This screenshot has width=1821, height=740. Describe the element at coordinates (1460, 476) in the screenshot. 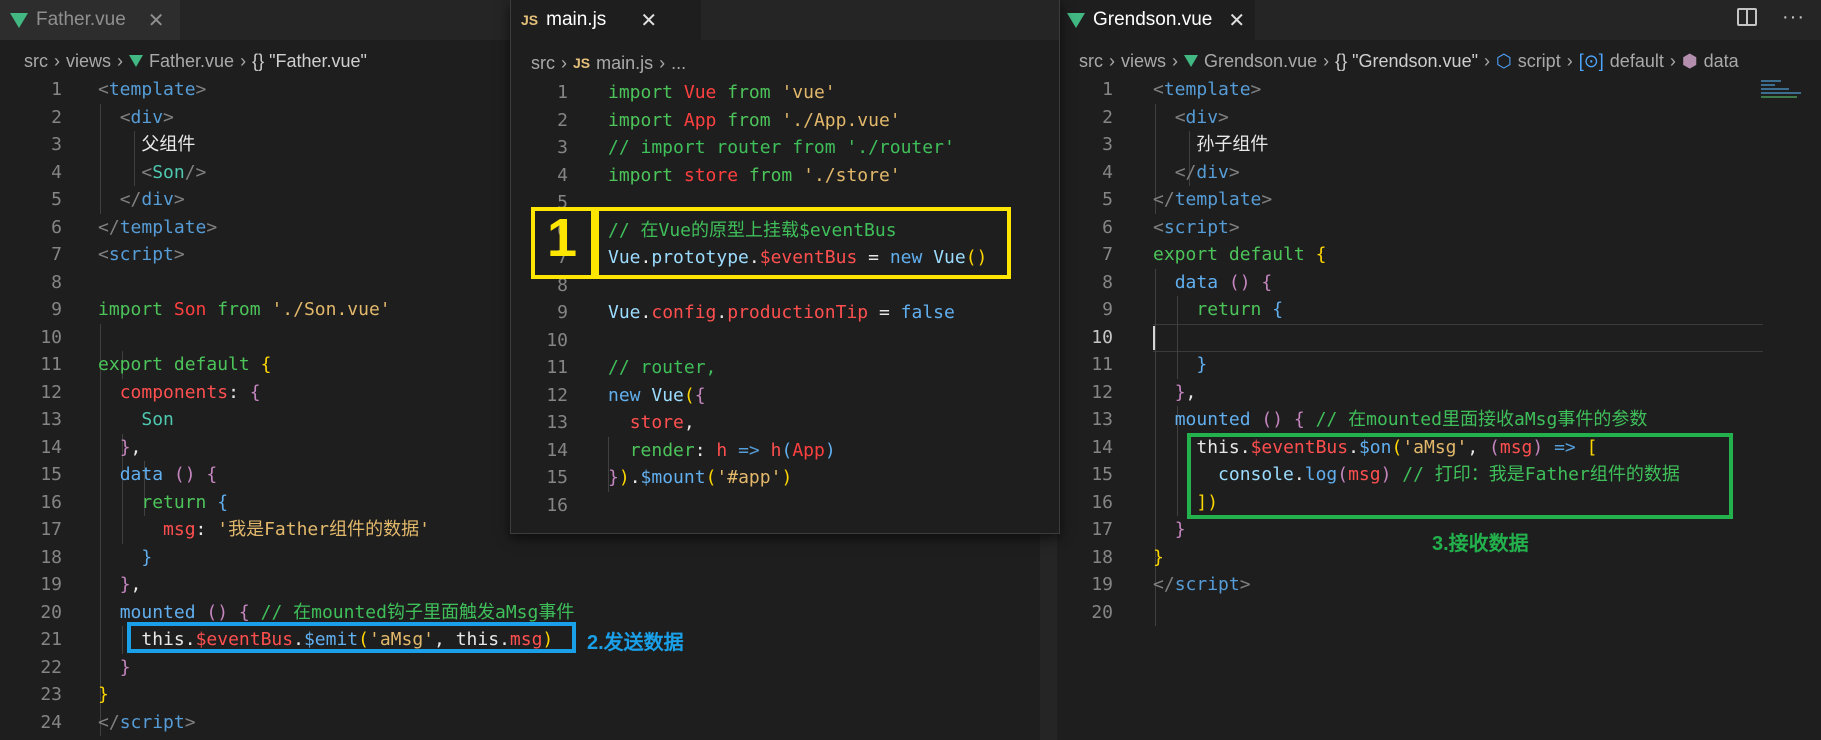

I see `receive-highlight-box` at that location.